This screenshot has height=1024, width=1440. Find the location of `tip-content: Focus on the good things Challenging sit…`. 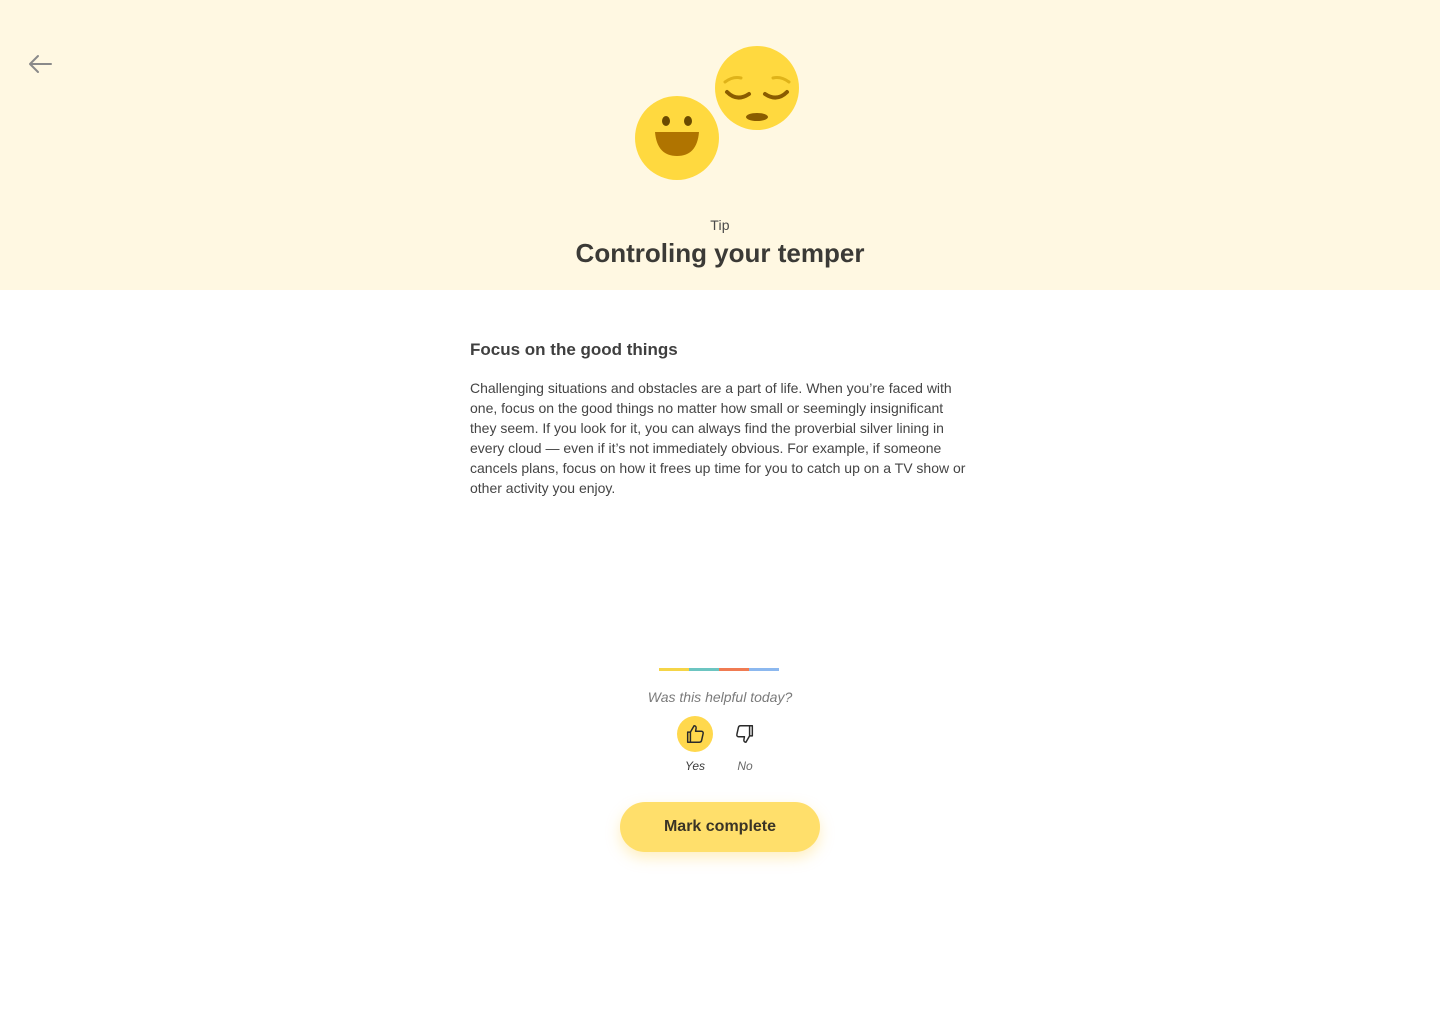

tip-content: Focus on the good things Challenging sit… is located at coordinates (720, 419).